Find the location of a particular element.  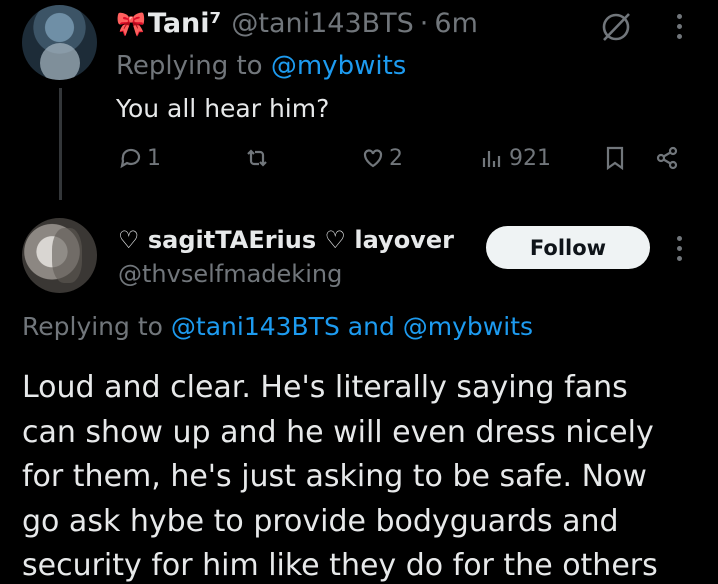

views-button: 921 is located at coordinates (515, 158).